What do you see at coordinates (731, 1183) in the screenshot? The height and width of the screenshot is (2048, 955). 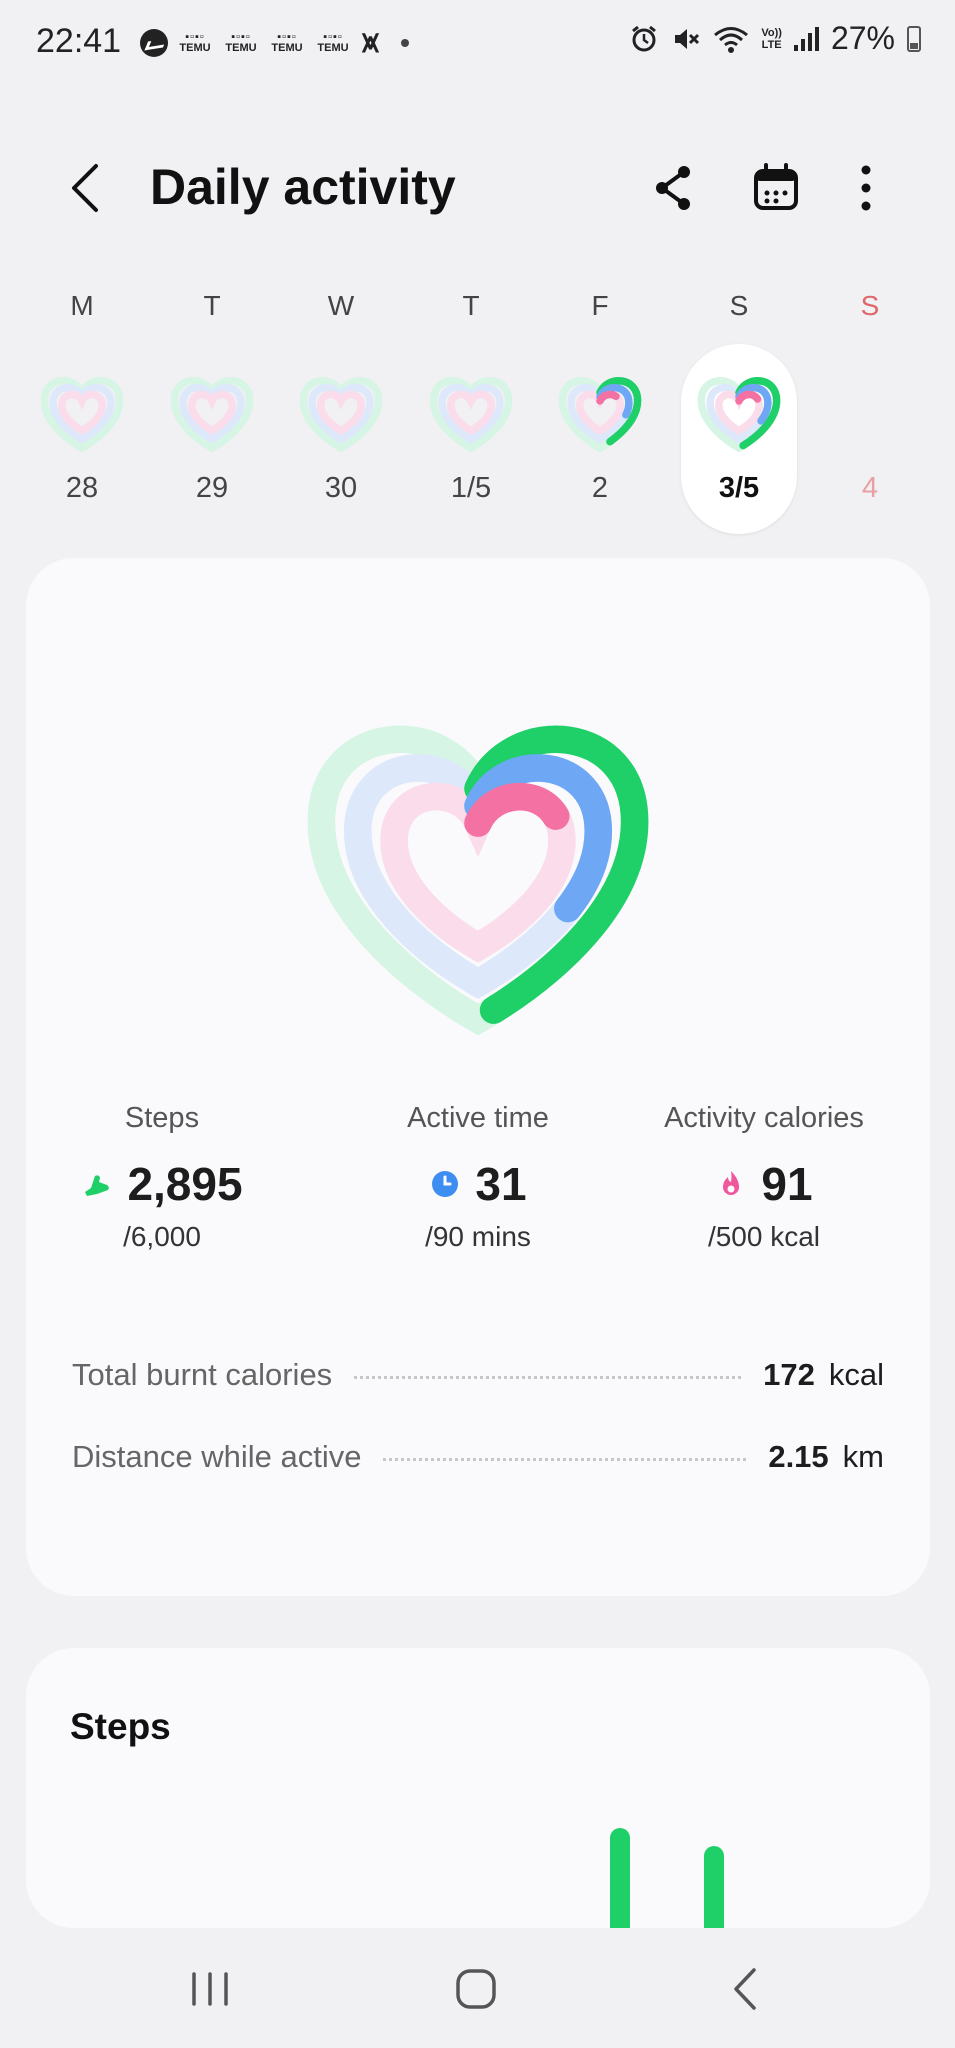 I see `flame-icon` at bounding box center [731, 1183].